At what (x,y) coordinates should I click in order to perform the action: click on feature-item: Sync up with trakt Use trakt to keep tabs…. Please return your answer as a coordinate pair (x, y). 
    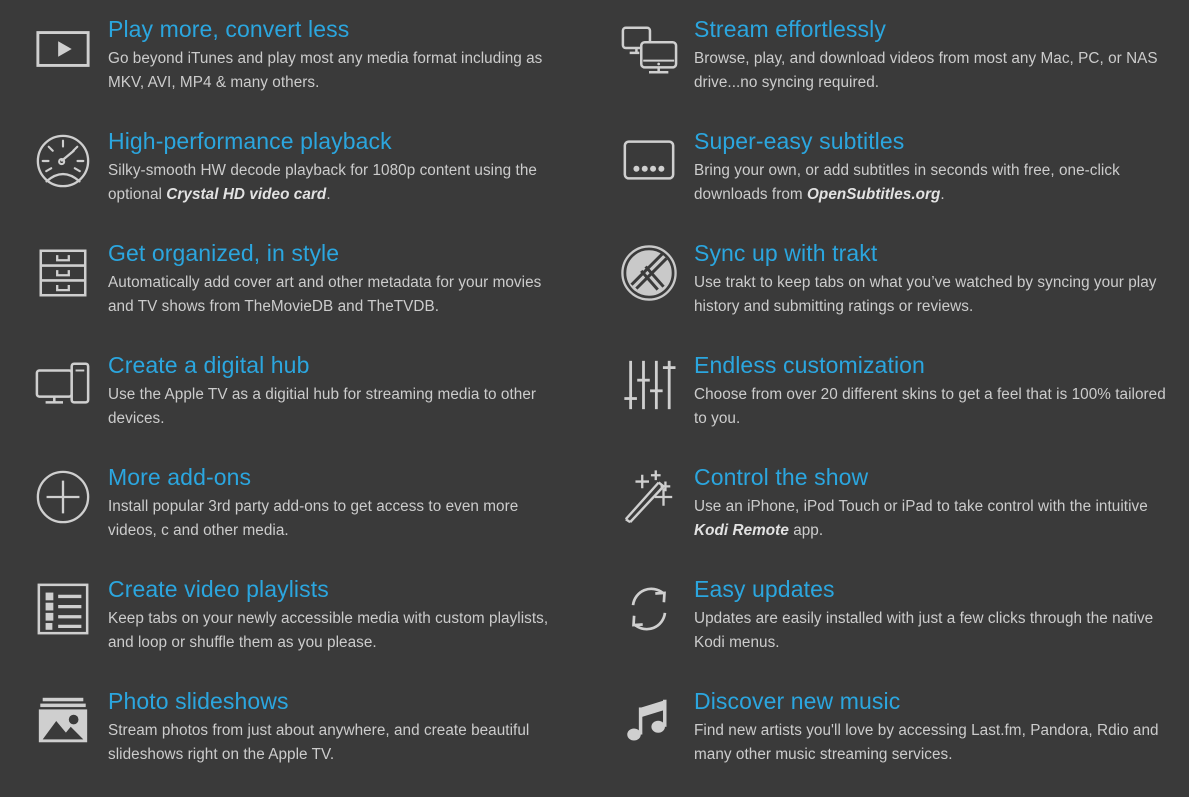
    Looking at the image, I should click on (886, 294).